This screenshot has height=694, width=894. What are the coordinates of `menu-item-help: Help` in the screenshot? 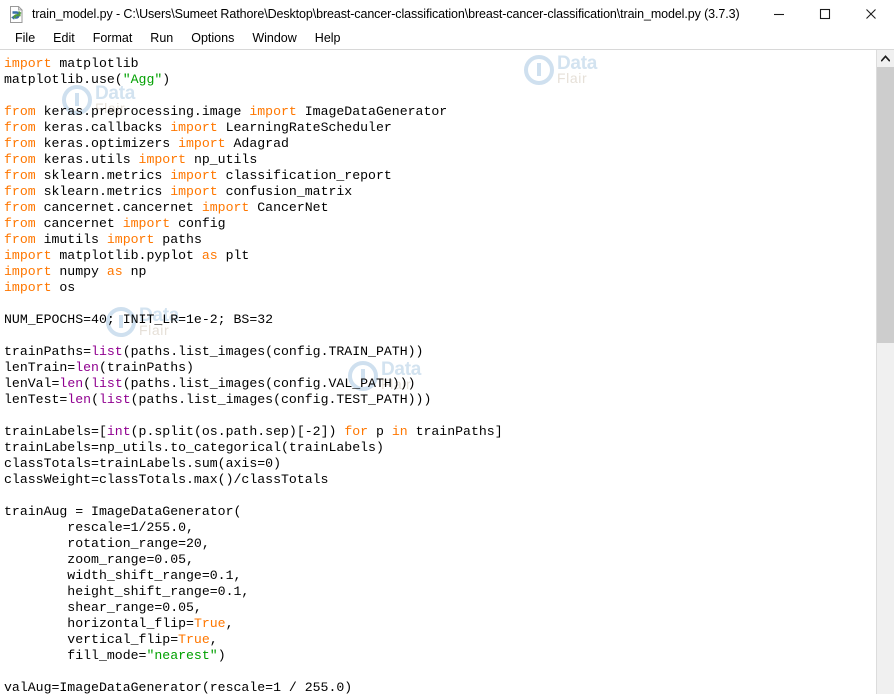 It's located at (328, 38).